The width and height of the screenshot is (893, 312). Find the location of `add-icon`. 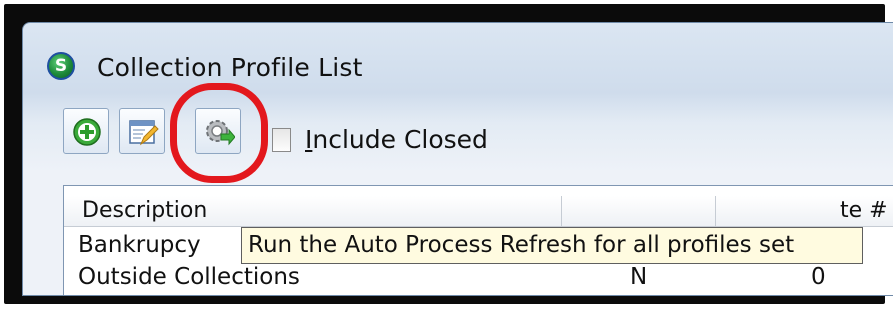

add-icon is located at coordinates (87, 132).